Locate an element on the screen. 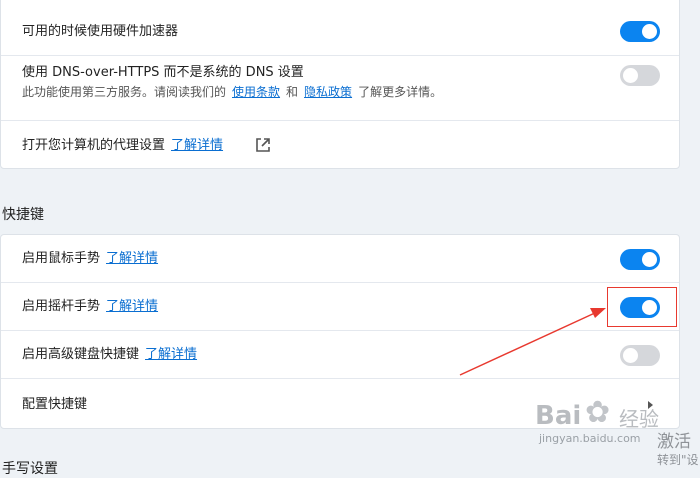  hardware-acceleration-toggle is located at coordinates (640, 31).